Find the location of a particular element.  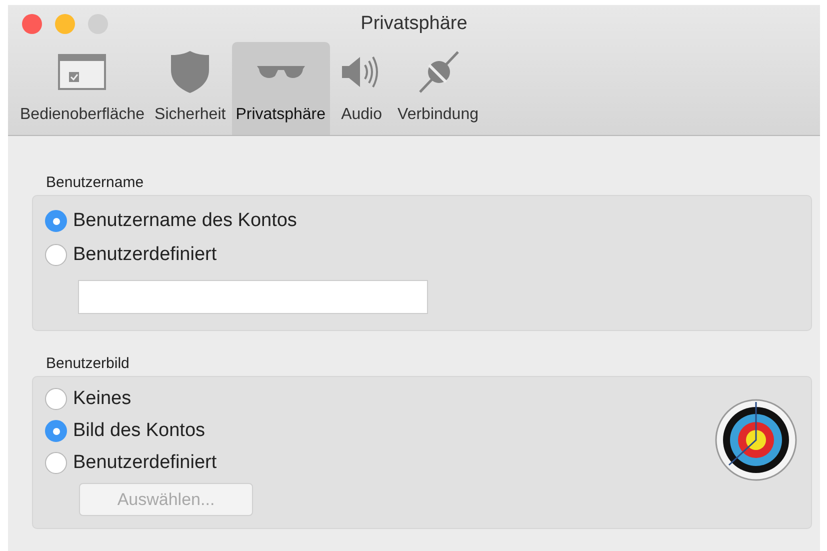

option-label: Keines is located at coordinates (102, 399).